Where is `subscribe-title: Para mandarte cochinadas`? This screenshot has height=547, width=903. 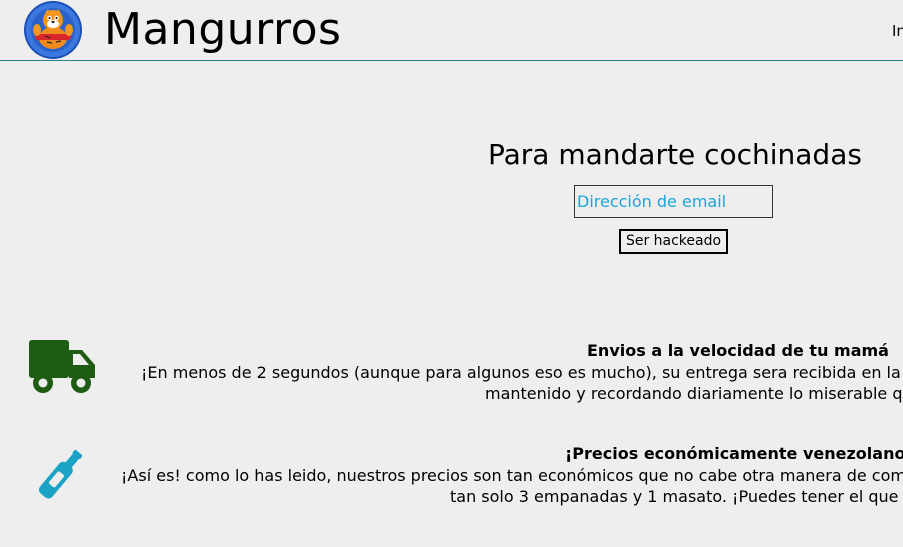 subscribe-title: Para mandarte cochinadas is located at coordinates (675, 154).